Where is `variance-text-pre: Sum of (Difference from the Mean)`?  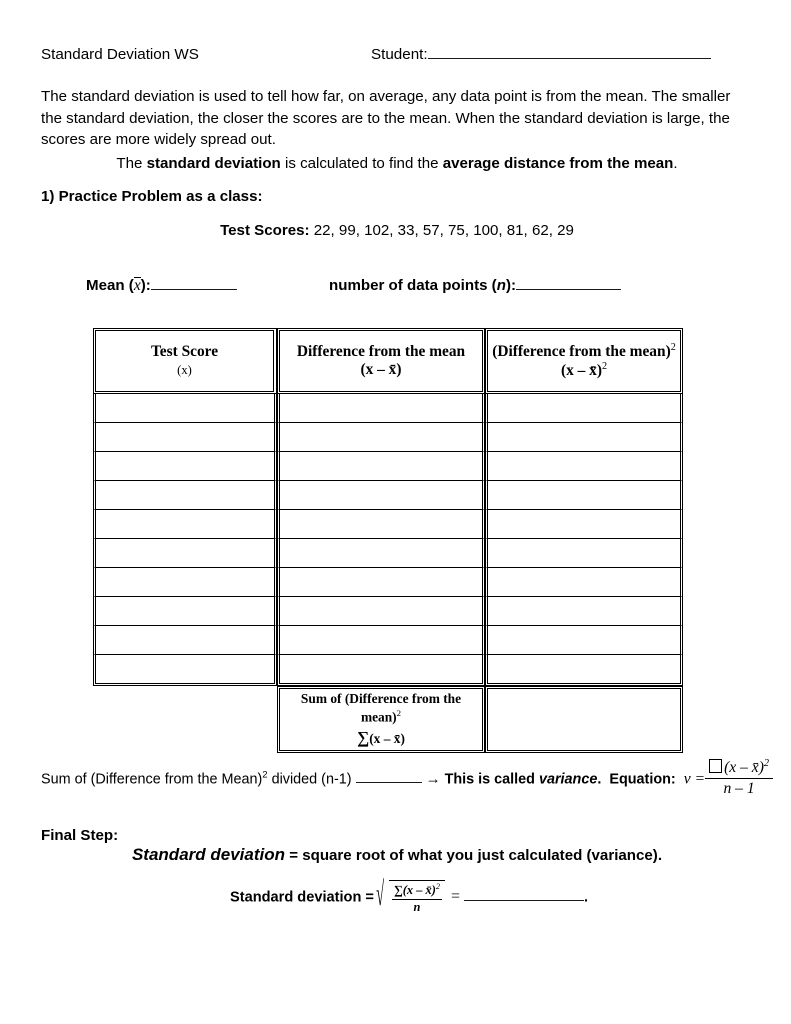 variance-text-pre: Sum of (Difference from the Mean) is located at coordinates (152, 779).